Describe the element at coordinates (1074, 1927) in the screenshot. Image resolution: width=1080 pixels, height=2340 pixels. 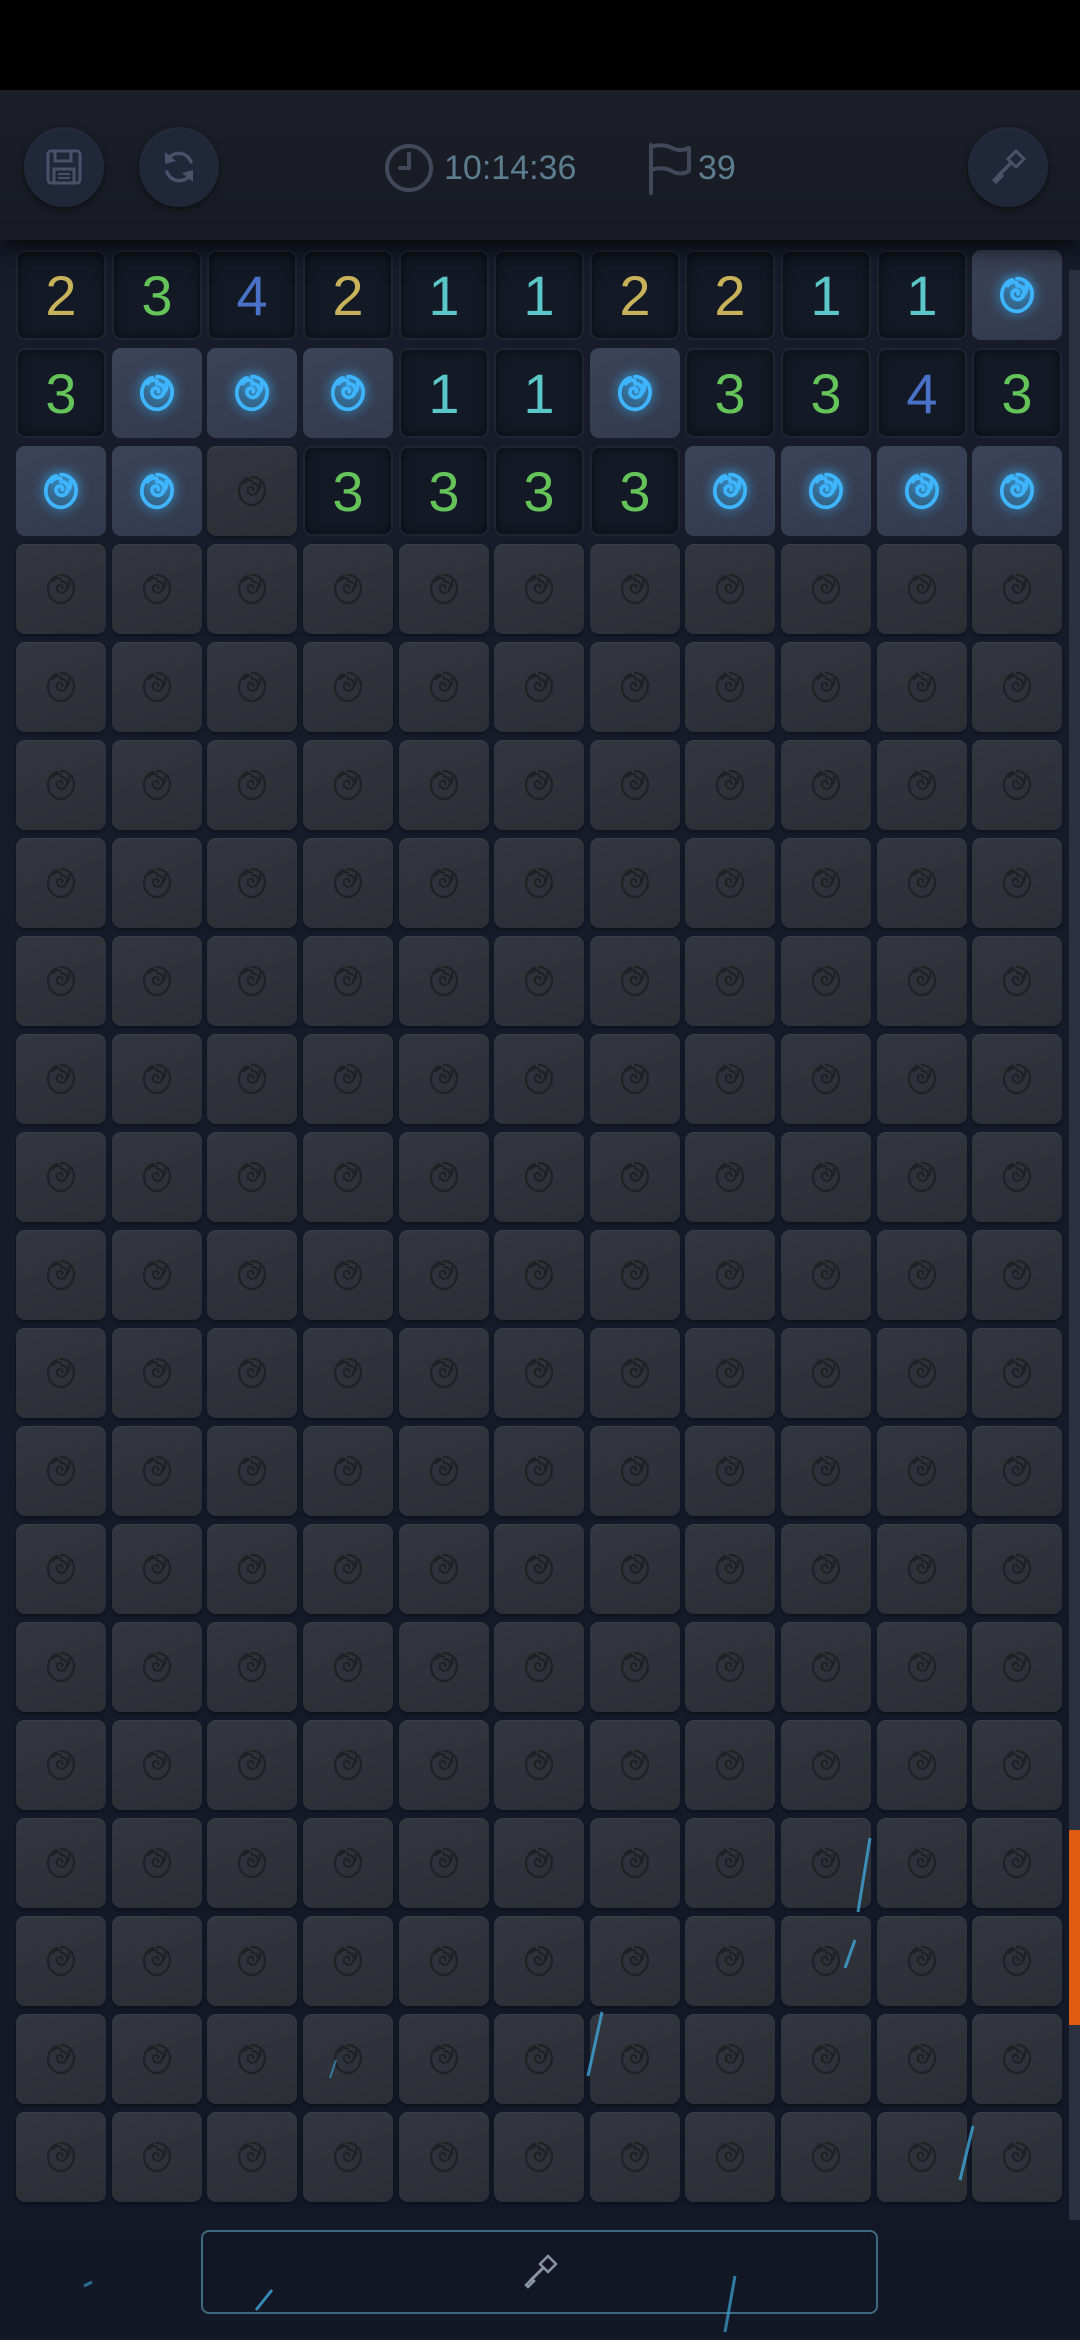
I see `scrollbar-thumb` at that location.